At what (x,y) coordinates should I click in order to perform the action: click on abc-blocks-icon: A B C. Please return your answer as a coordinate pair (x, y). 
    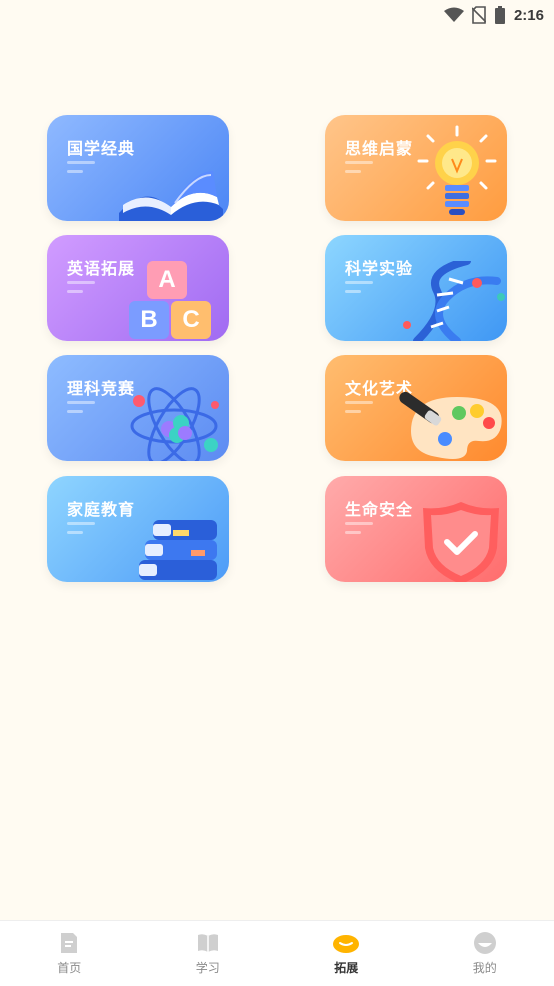
    Looking at the image, I should click on (179, 301).